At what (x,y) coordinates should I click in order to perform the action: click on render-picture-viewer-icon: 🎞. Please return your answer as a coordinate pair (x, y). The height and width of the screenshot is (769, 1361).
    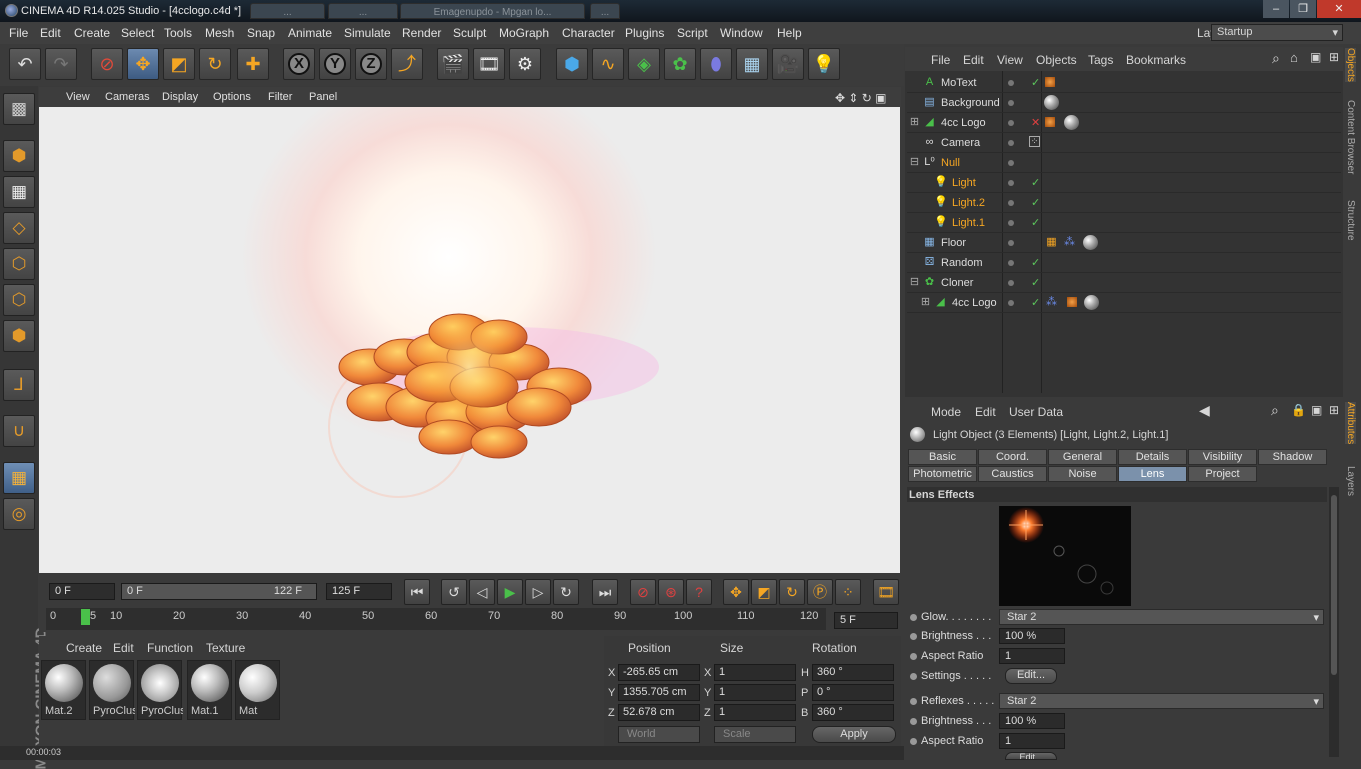
    Looking at the image, I should click on (489, 64).